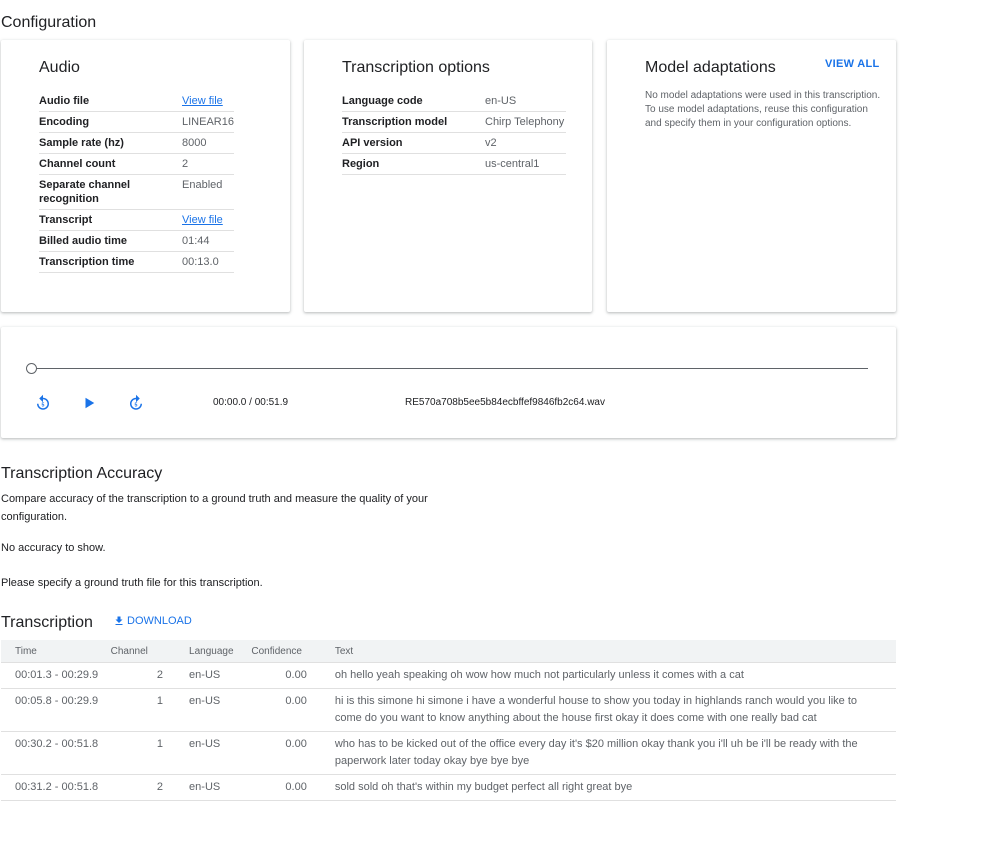 The height and width of the screenshot is (845, 999). I want to click on audio-row-key: Separate channel recognition, so click(110, 192).